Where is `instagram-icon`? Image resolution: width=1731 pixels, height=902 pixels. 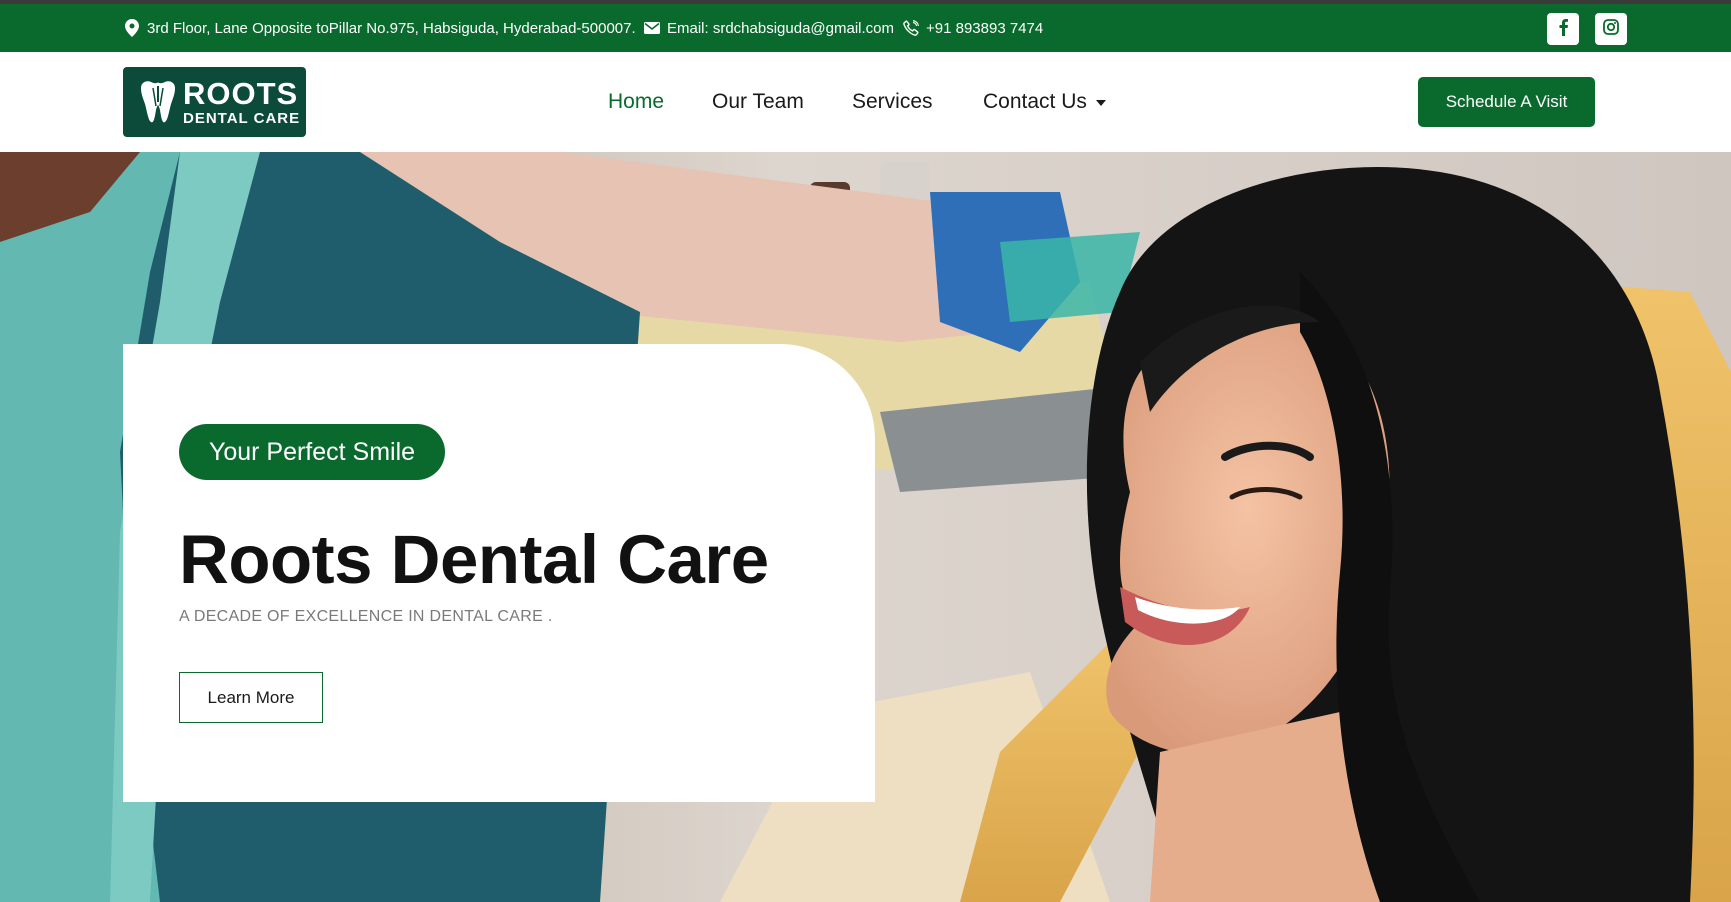
instagram-icon is located at coordinates (1611, 29).